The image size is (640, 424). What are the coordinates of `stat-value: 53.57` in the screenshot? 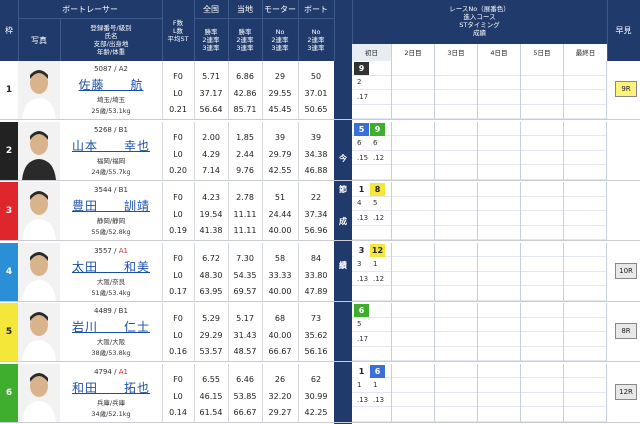 It's located at (211, 351).